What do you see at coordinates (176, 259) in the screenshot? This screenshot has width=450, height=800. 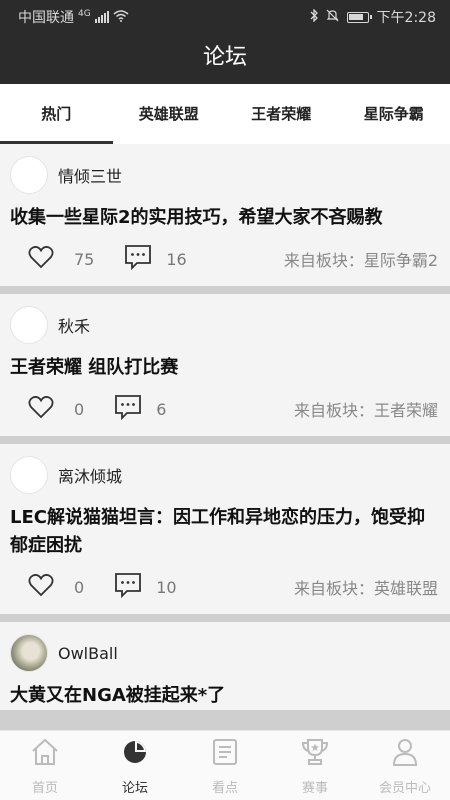 I see `comment-count: 16` at bounding box center [176, 259].